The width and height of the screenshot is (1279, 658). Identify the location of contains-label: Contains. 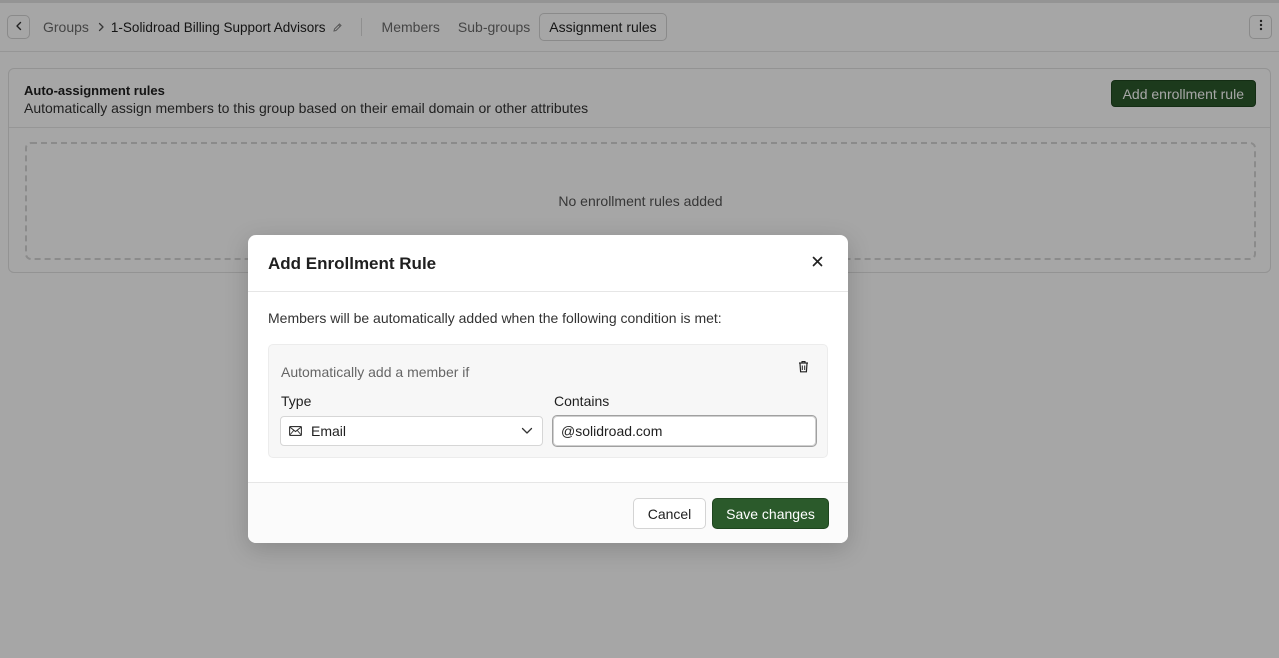
(582, 401).